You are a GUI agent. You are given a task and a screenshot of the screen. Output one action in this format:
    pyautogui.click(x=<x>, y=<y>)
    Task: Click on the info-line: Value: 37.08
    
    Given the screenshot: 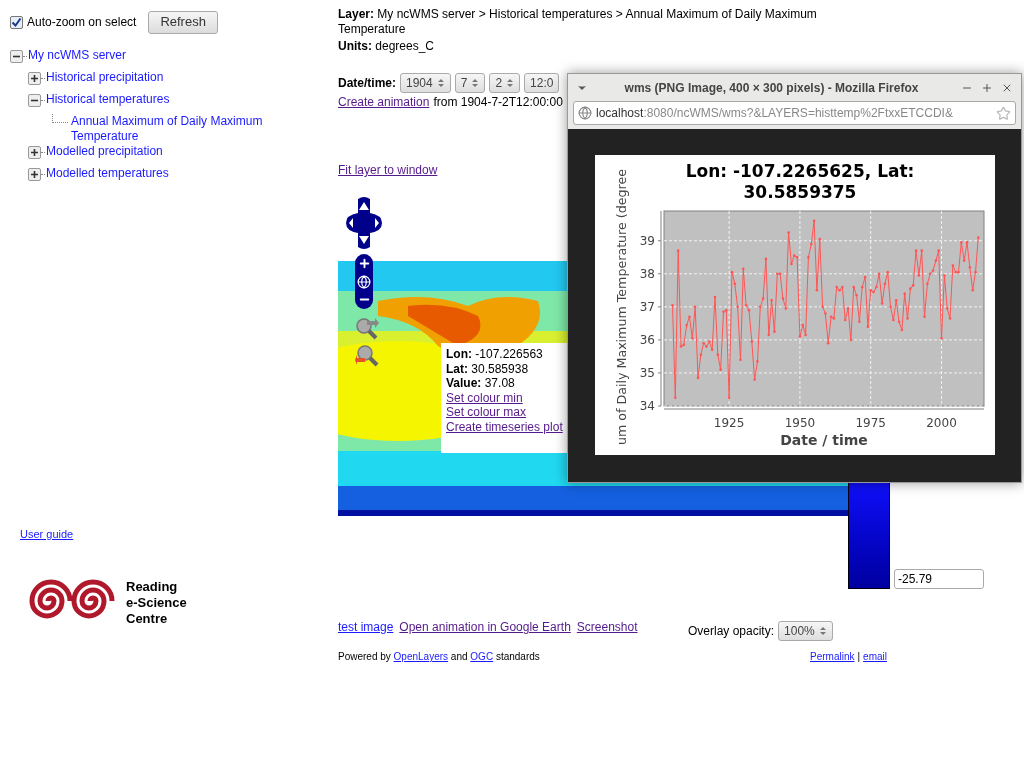 What is the action you would take?
    pyautogui.click(x=480, y=383)
    